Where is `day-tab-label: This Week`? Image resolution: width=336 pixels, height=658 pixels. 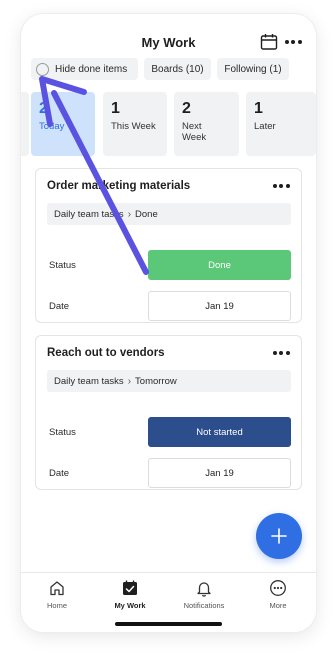 day-tab-label: This Week is located at coordinates (133, 126).